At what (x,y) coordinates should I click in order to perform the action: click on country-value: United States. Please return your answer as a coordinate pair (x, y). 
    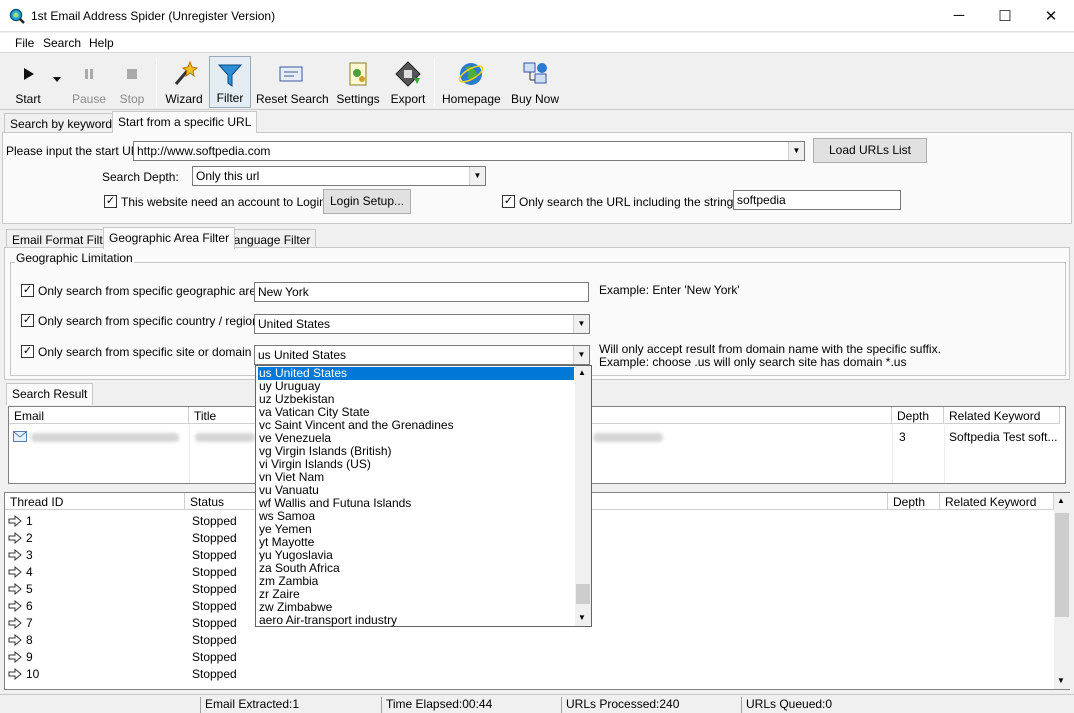
    Looking at the image, I should click on (294, 324).